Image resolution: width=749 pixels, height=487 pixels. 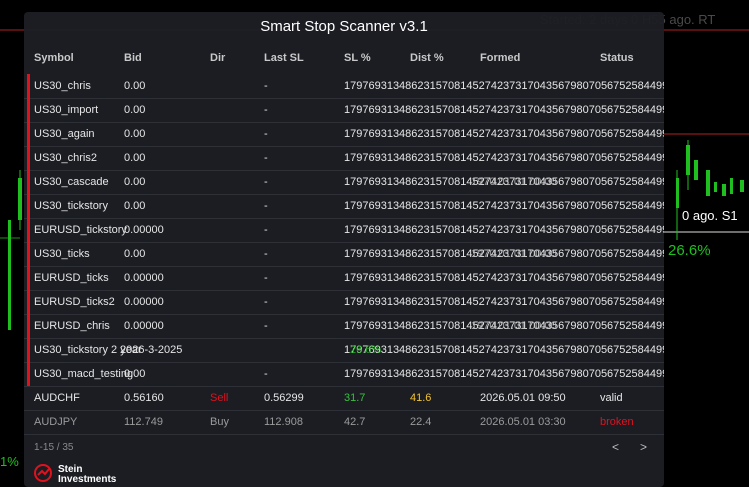 What do you see at coordinates (87, 479) in the screenshot?
I see `brand-line2: Investments` at bounding box center [87, 479].